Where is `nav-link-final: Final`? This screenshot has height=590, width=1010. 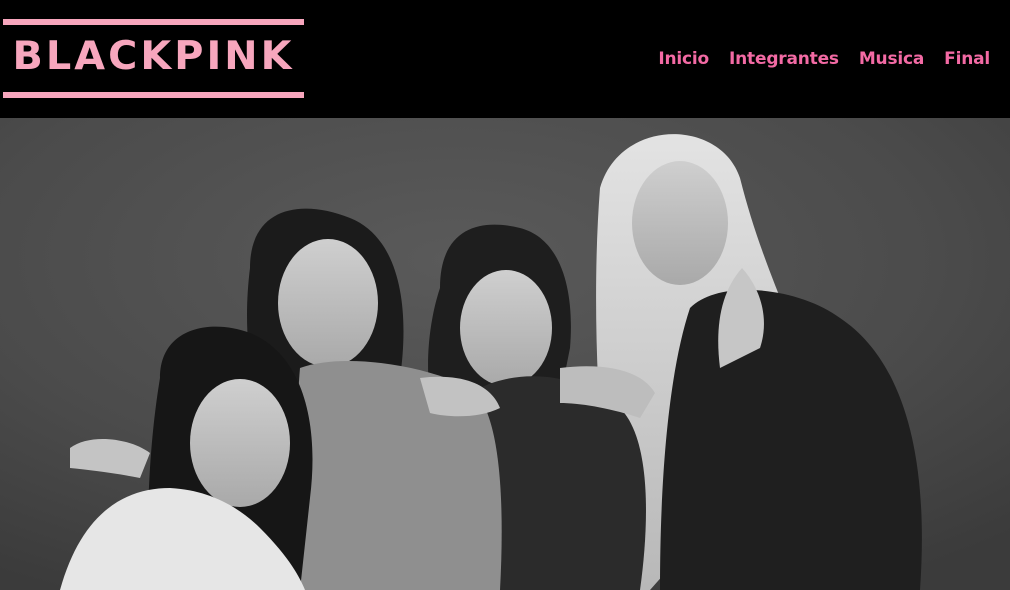
nav-link-final: Final is located at coordinates (967, 59).